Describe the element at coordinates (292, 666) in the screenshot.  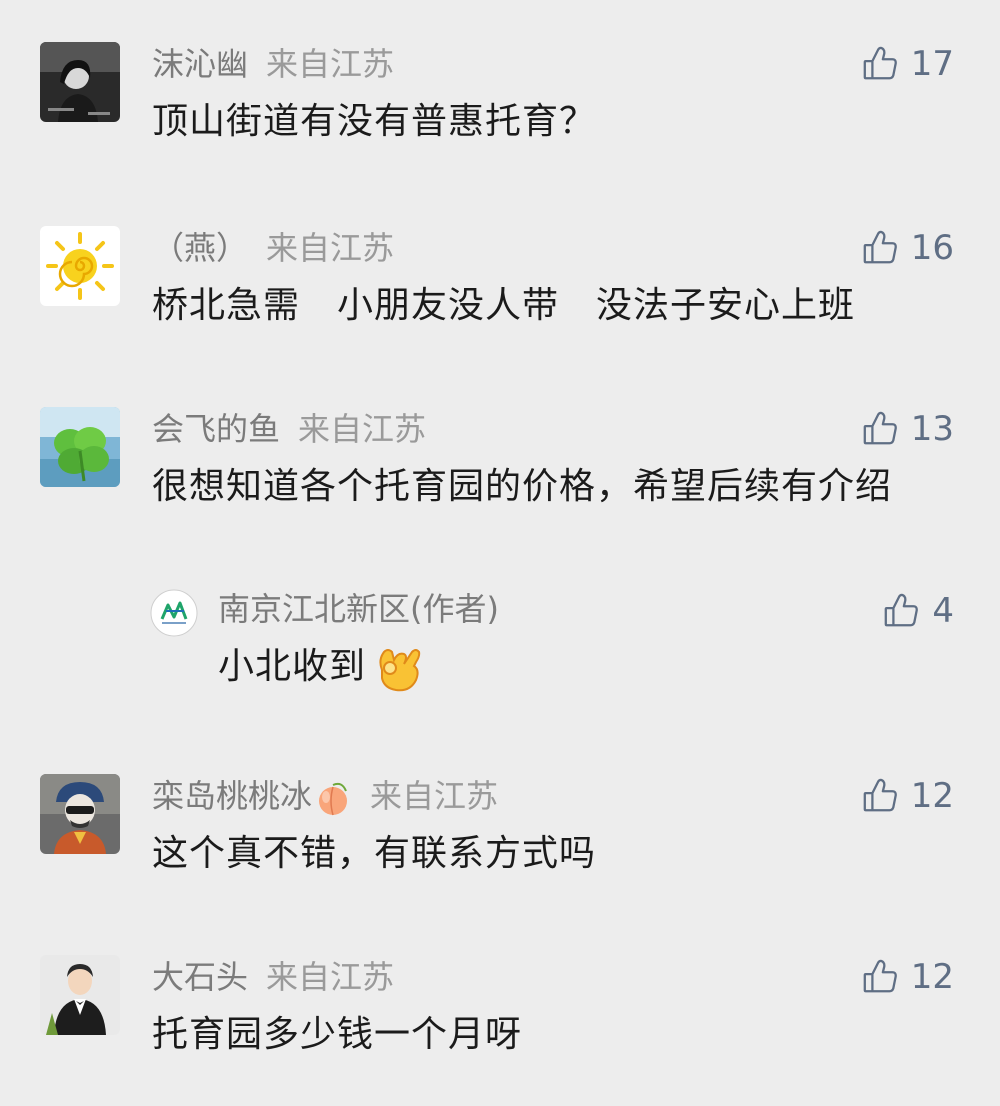
I see `reply-text-content: 小北收到` at that location.